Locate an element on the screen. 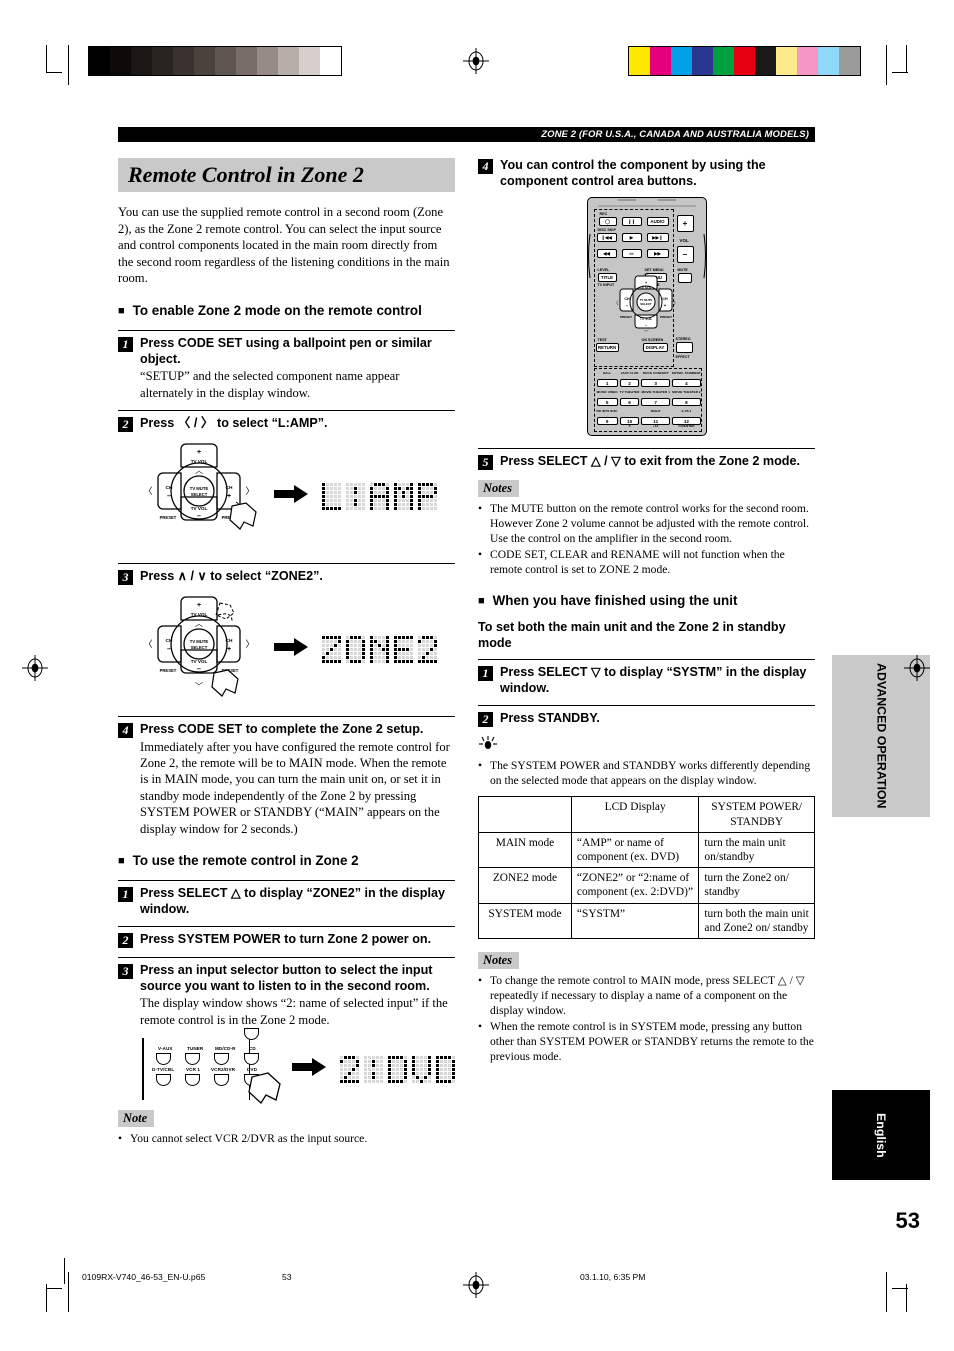 The width and height of the screenshot is (954, 1351). keypad-key-3: ROCK CONCERT 3 is located at coordinates (655, 380).